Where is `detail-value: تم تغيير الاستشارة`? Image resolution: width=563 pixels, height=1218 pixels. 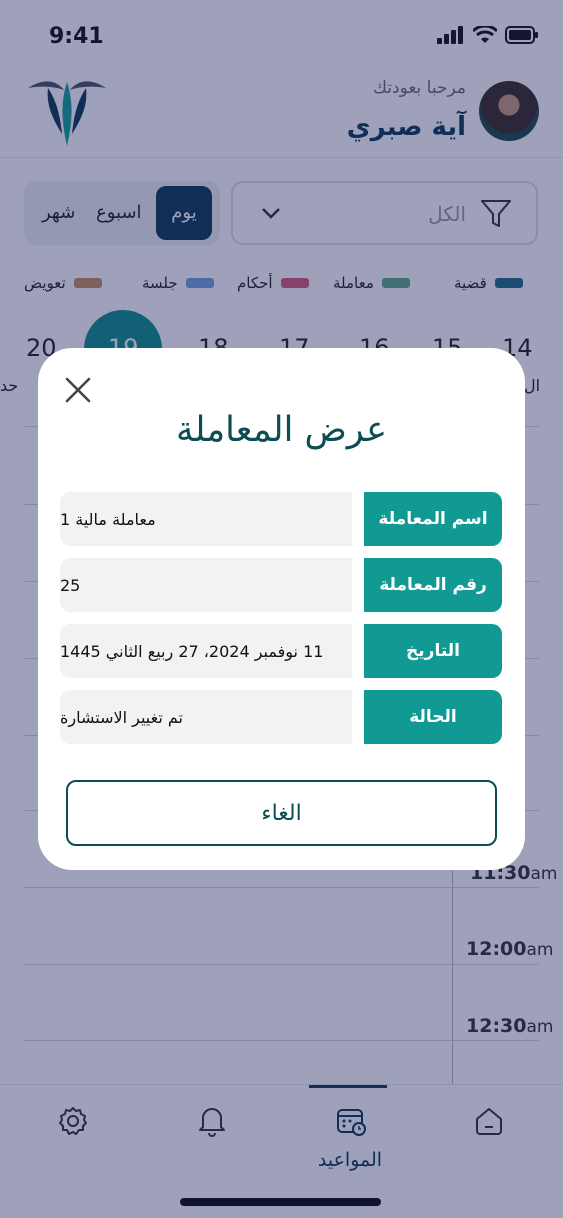 detail-value: تم تغيير الاستشارة is located at coordinates (206, 717).